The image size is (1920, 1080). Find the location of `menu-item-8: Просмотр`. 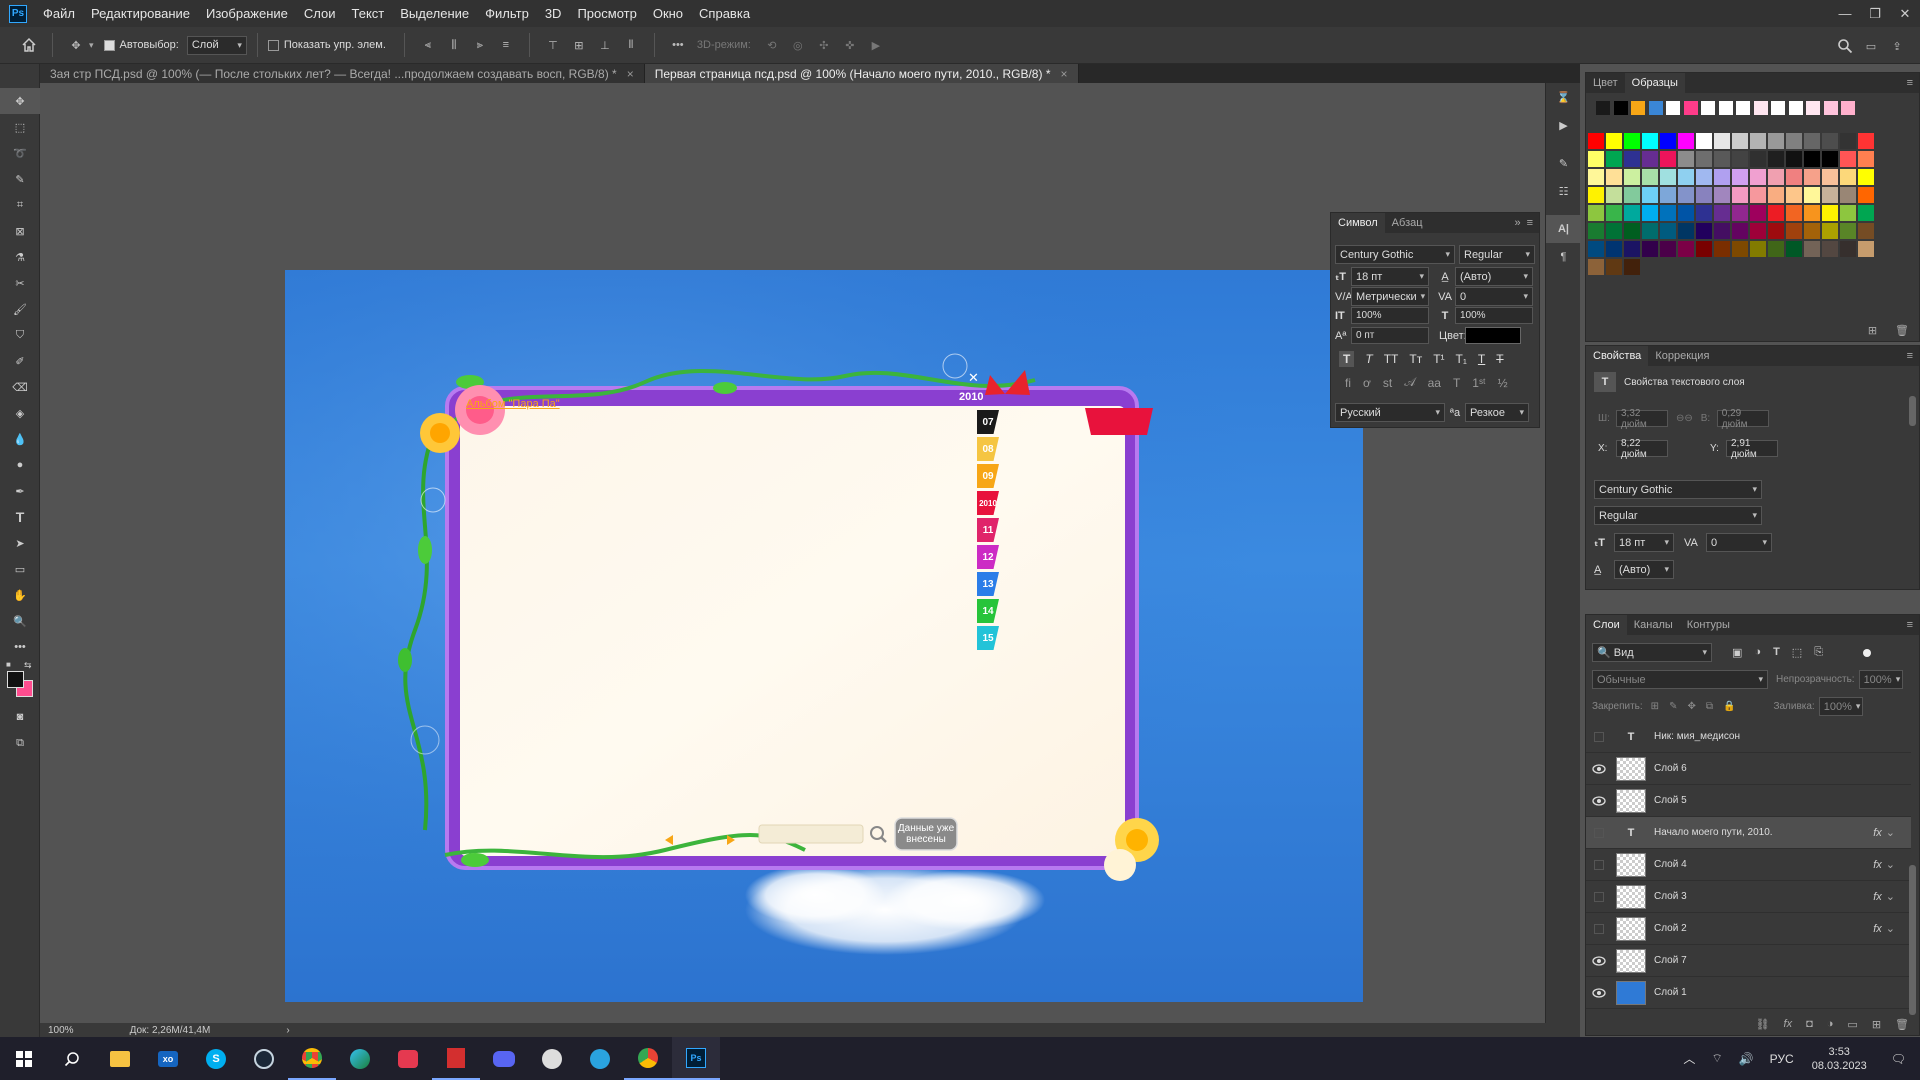

menu-item-8: Просмотр is located at coordinates (606, 13).